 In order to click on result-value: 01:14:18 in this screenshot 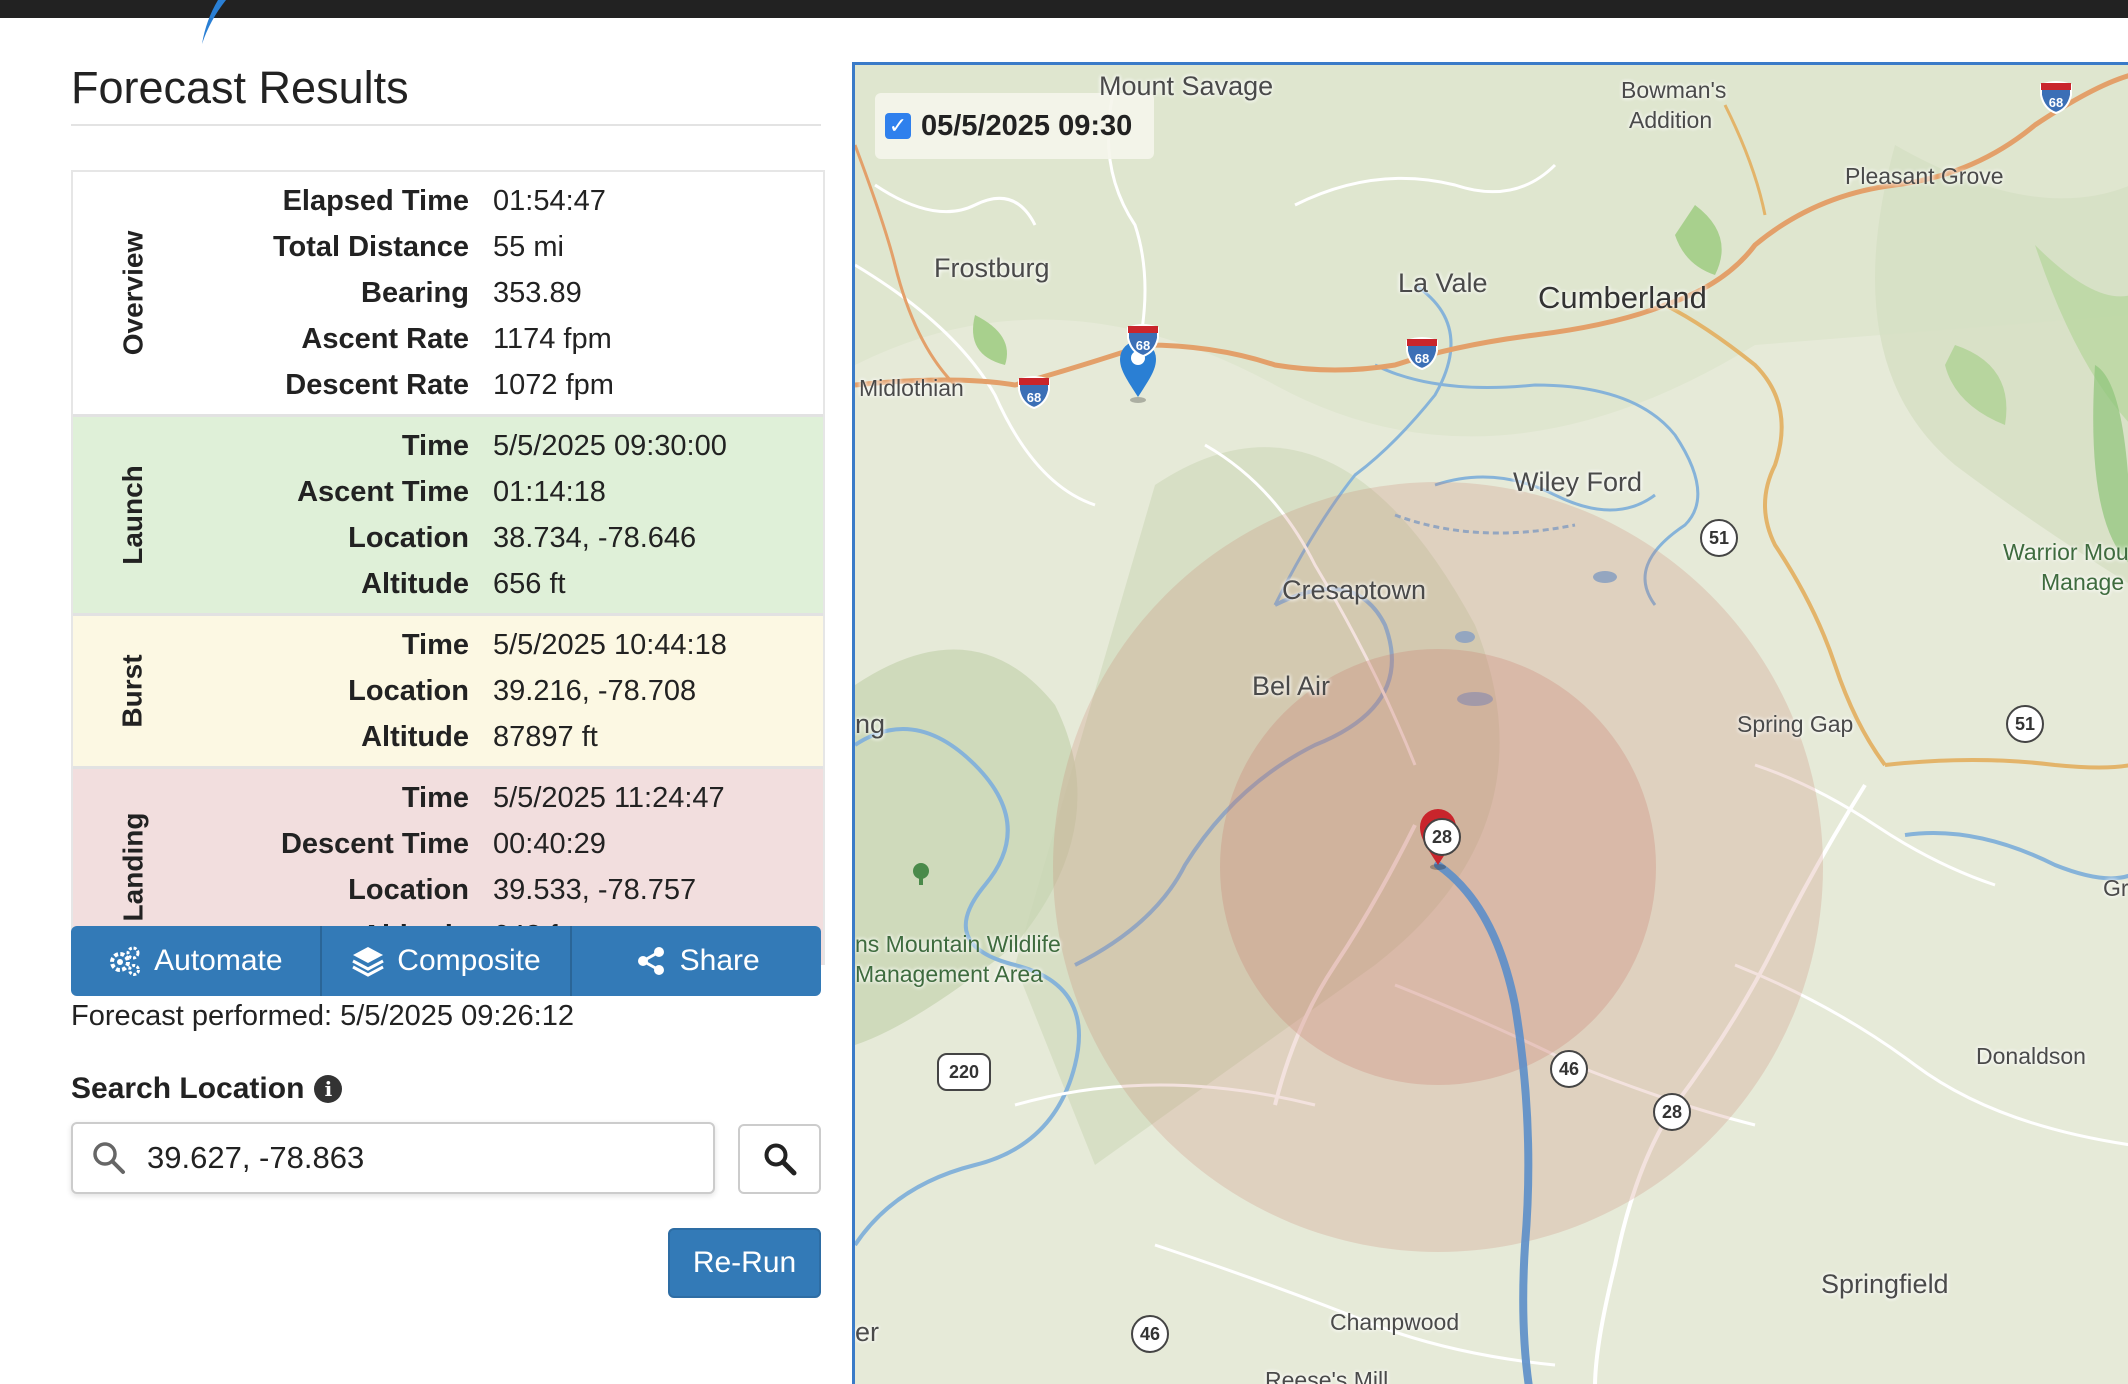, I will do `click(549, 491)`.